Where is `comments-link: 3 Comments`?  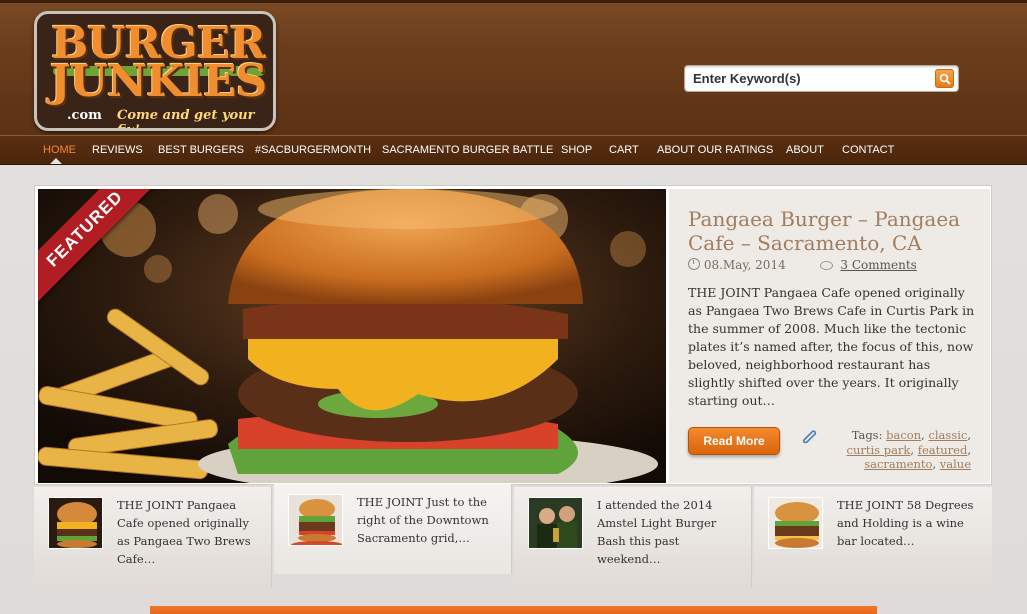 comments-link: 3 Comments is located at coordinates (878, 265).